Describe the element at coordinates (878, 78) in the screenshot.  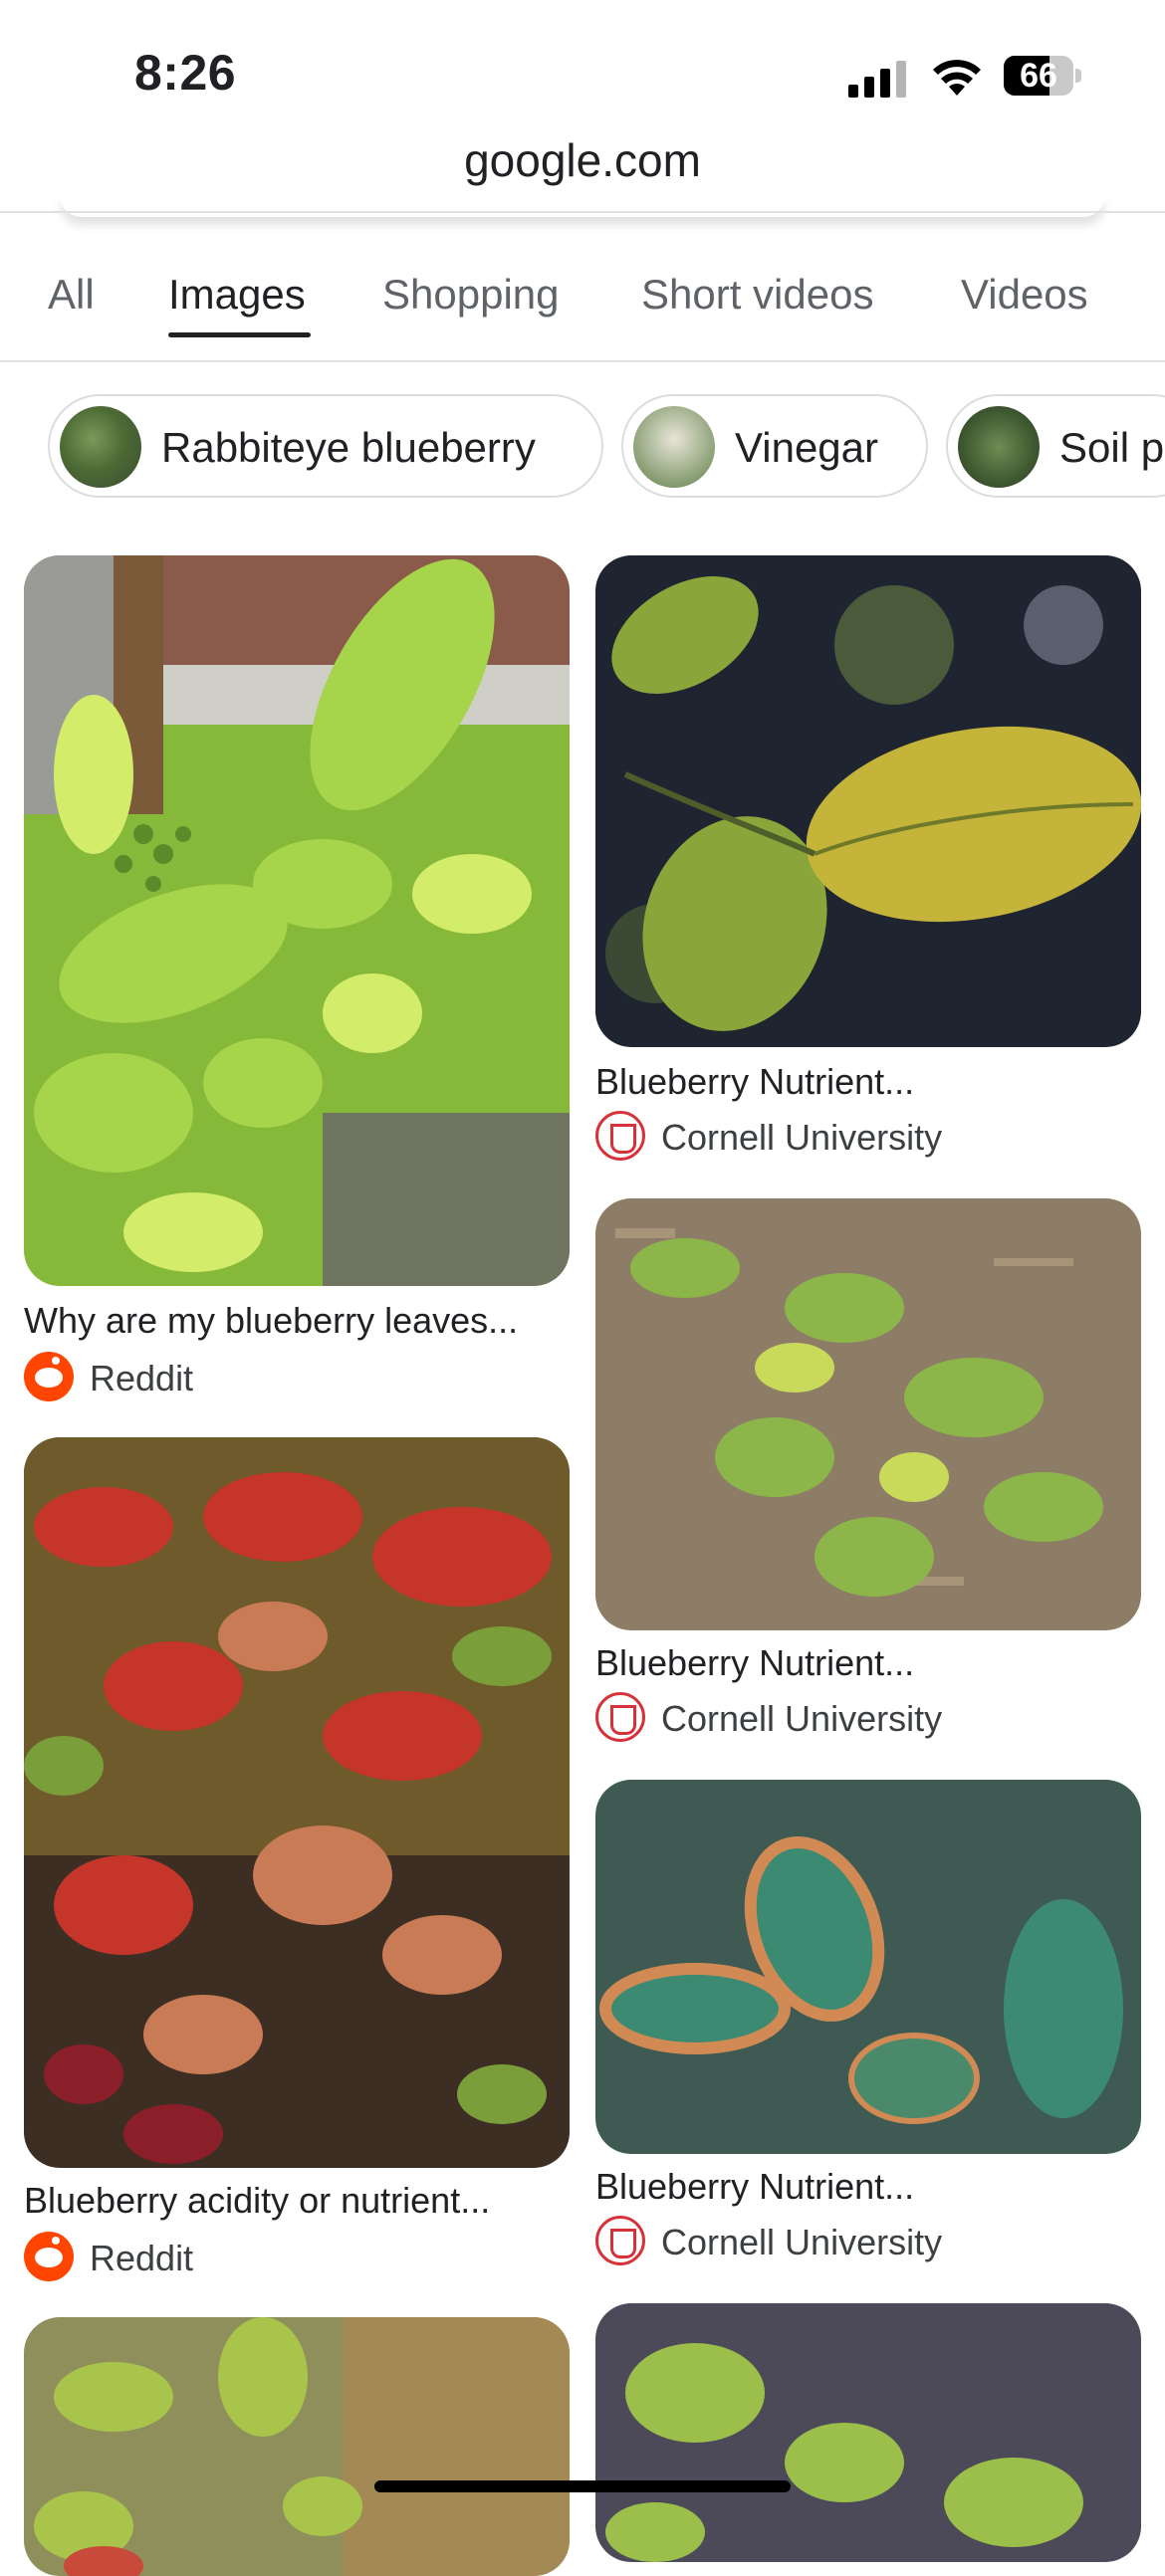
I see `cellular-signal-icon` at that location.